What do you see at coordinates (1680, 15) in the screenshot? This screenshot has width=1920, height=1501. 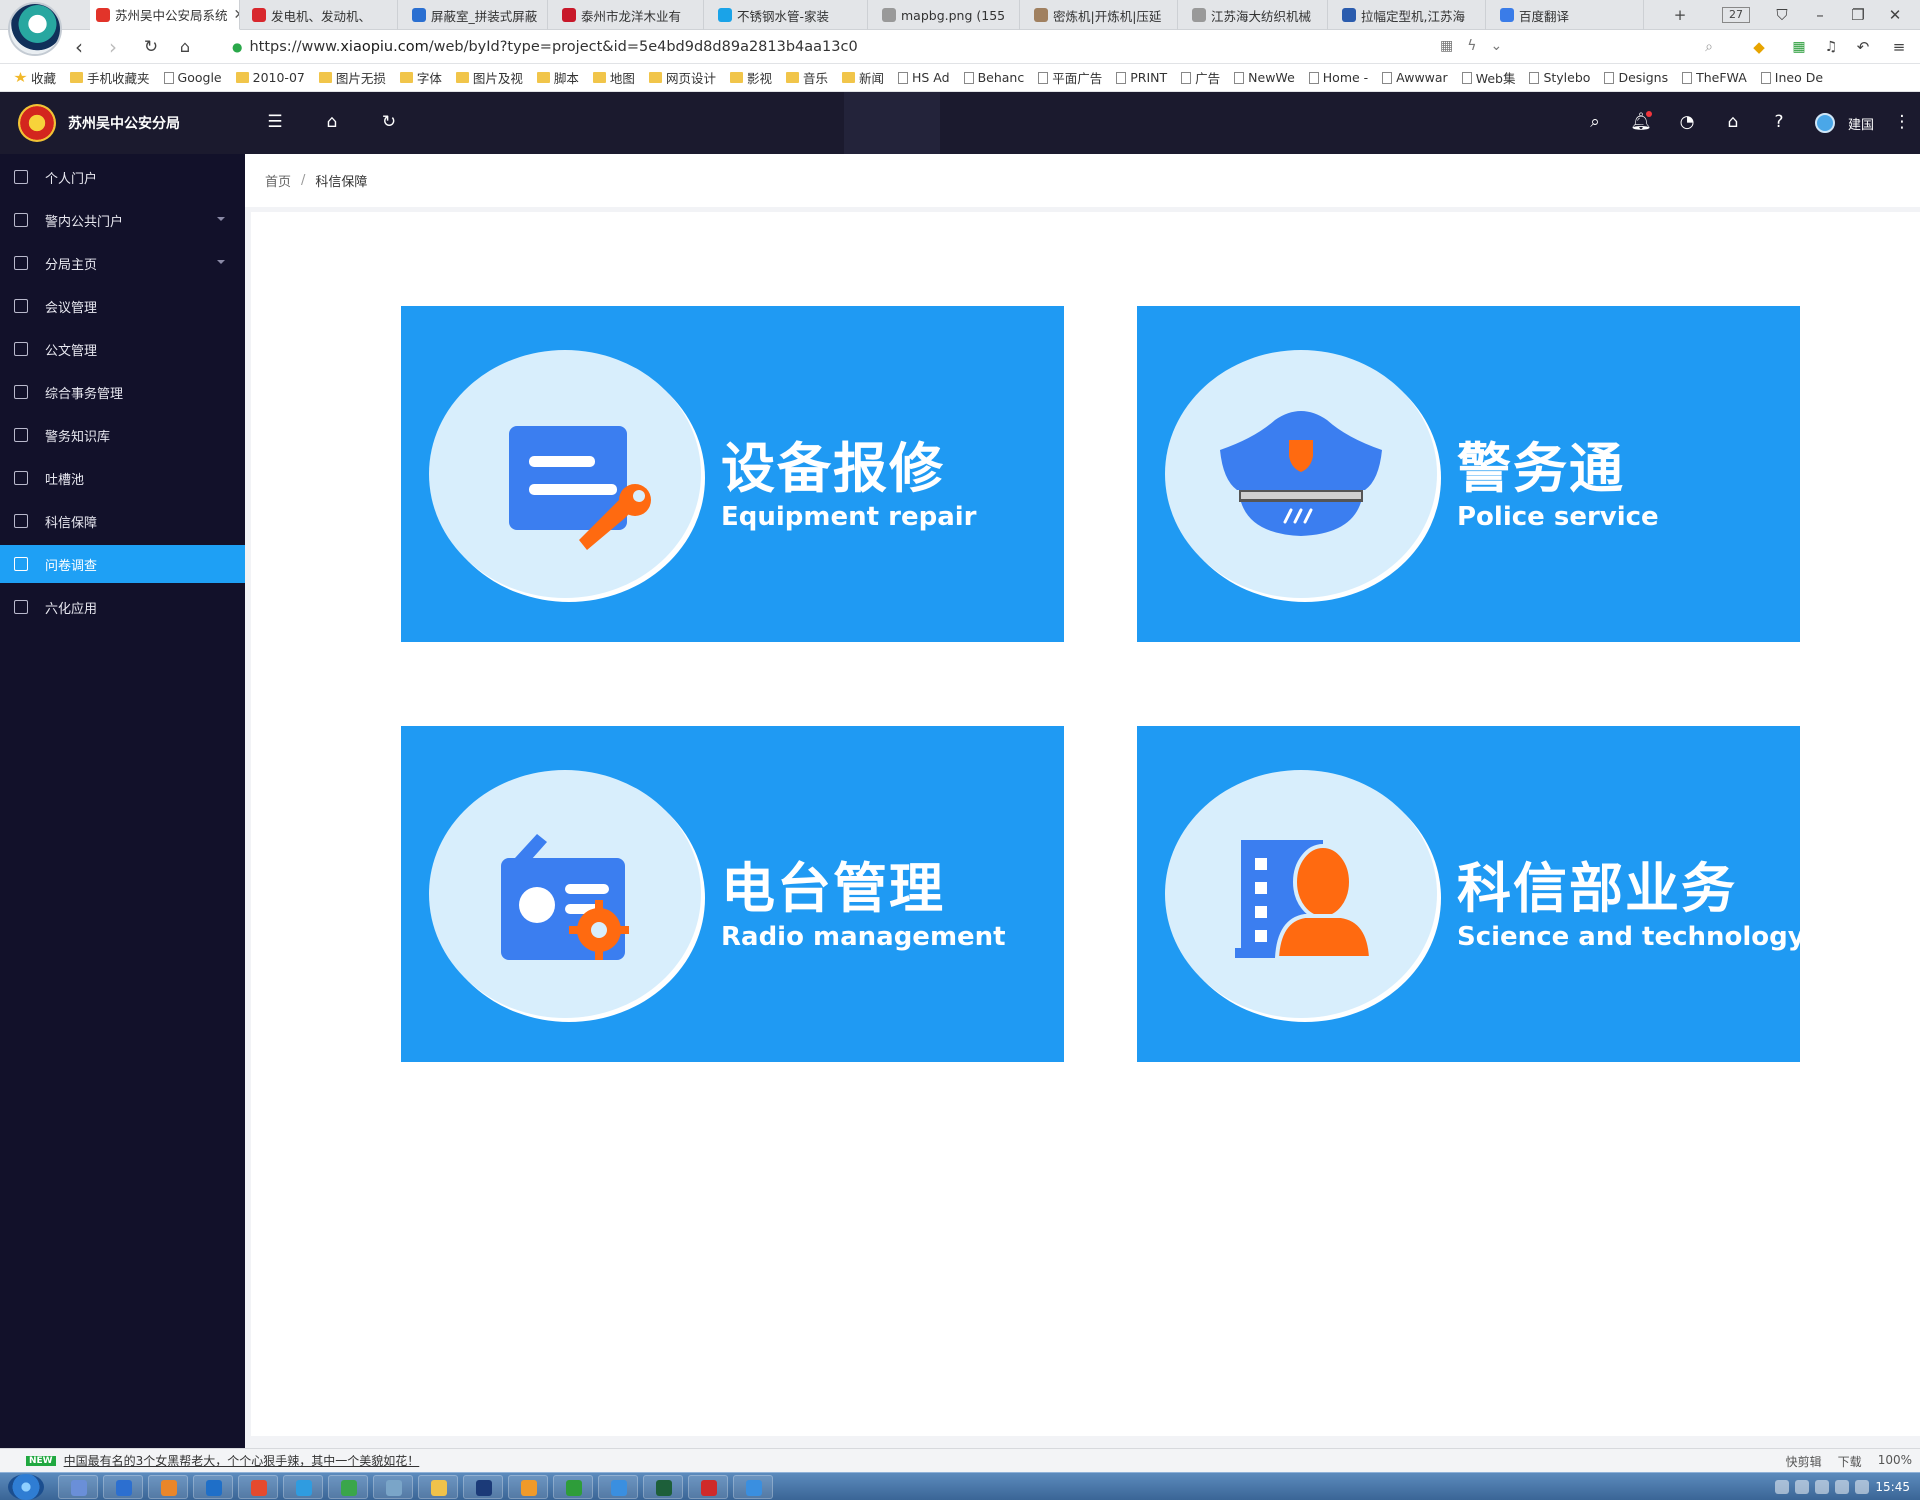 I see `new-tab-icon: +` at bounding box center [1680, 15].